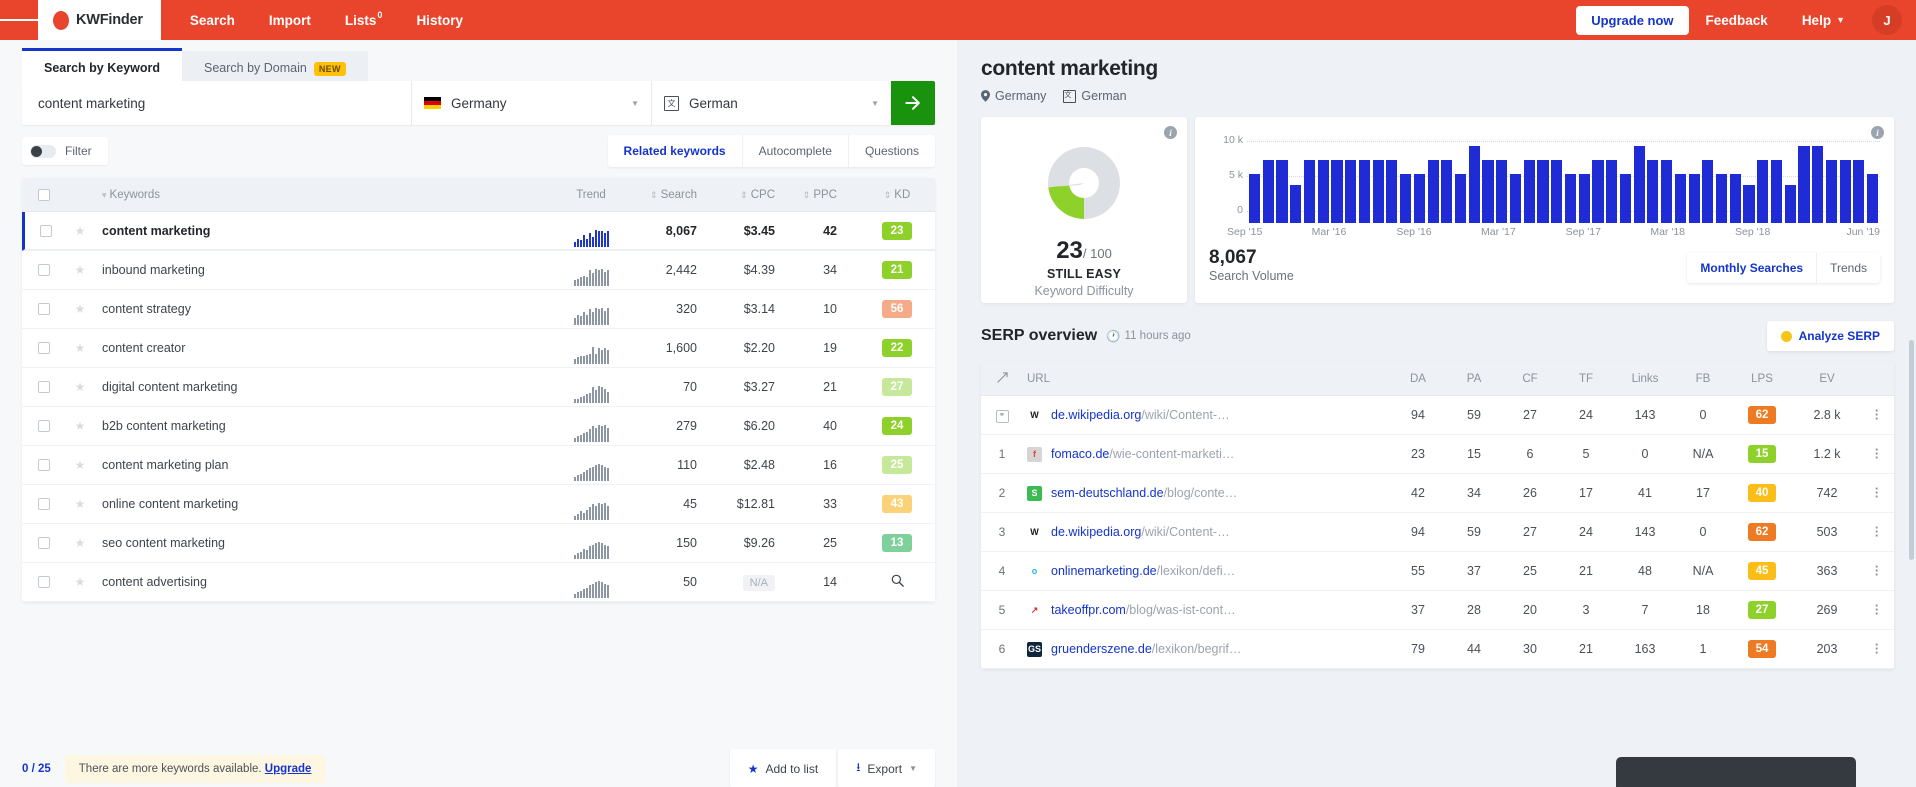 The height and width of the screenshot is (787, 1916). What do you see at coordinates (288, 769) in the screenshot?
I see `upgrade-link: Upgrade` at bounding box center [288, 769].